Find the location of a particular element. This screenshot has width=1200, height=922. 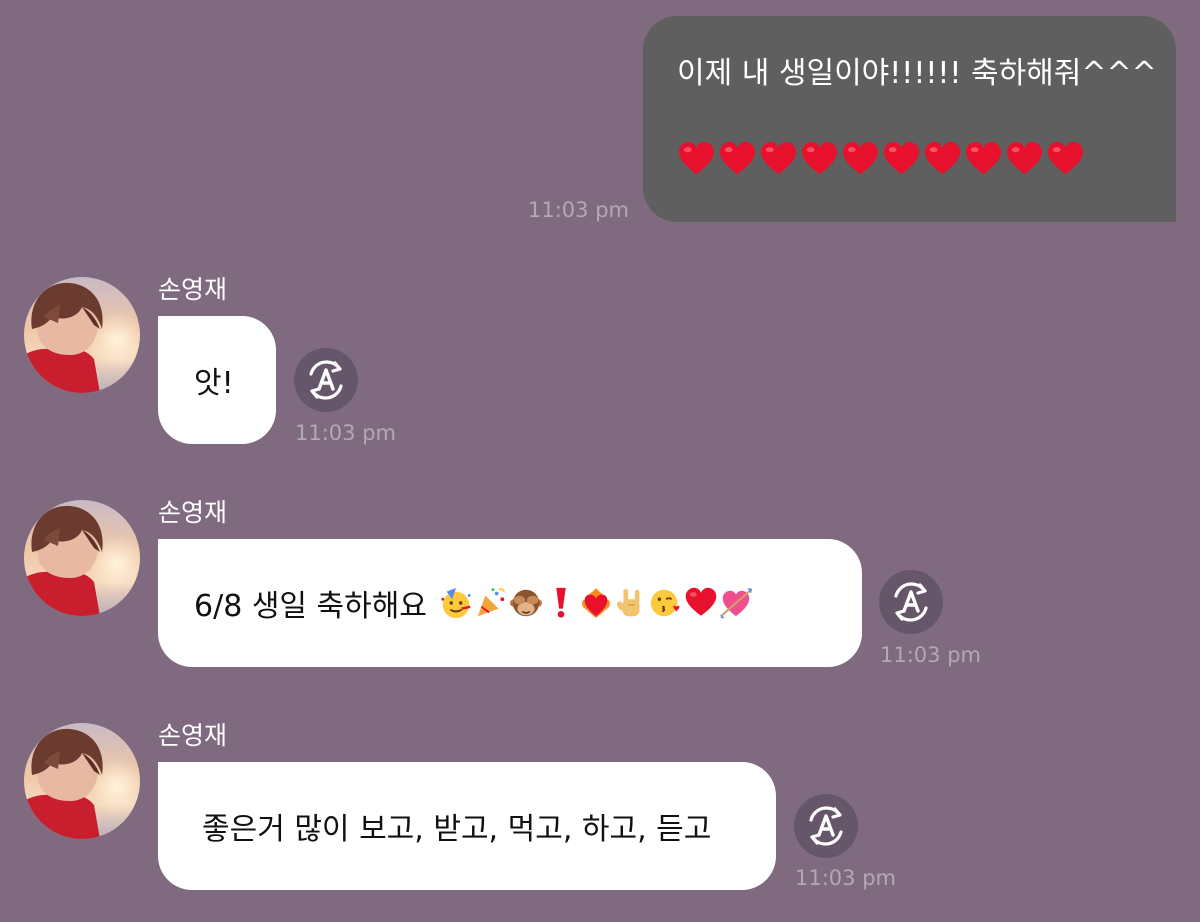

see-no-evil-monkey-icon is located at coordinates (526, 603).